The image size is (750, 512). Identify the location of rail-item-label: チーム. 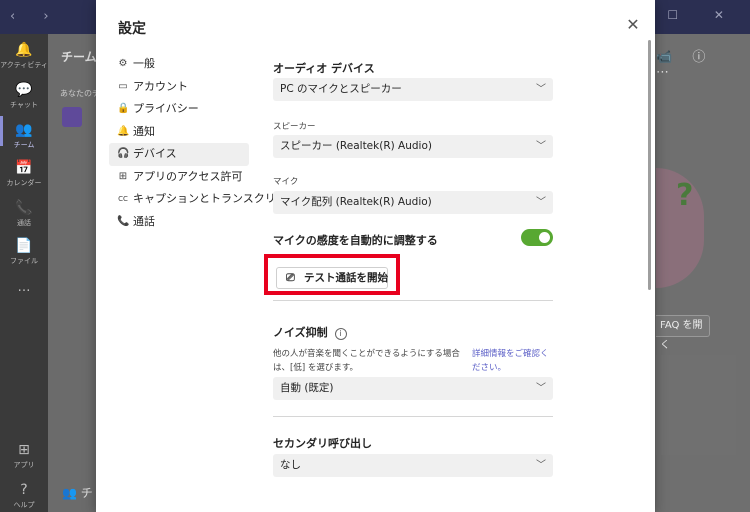
(24, 145).